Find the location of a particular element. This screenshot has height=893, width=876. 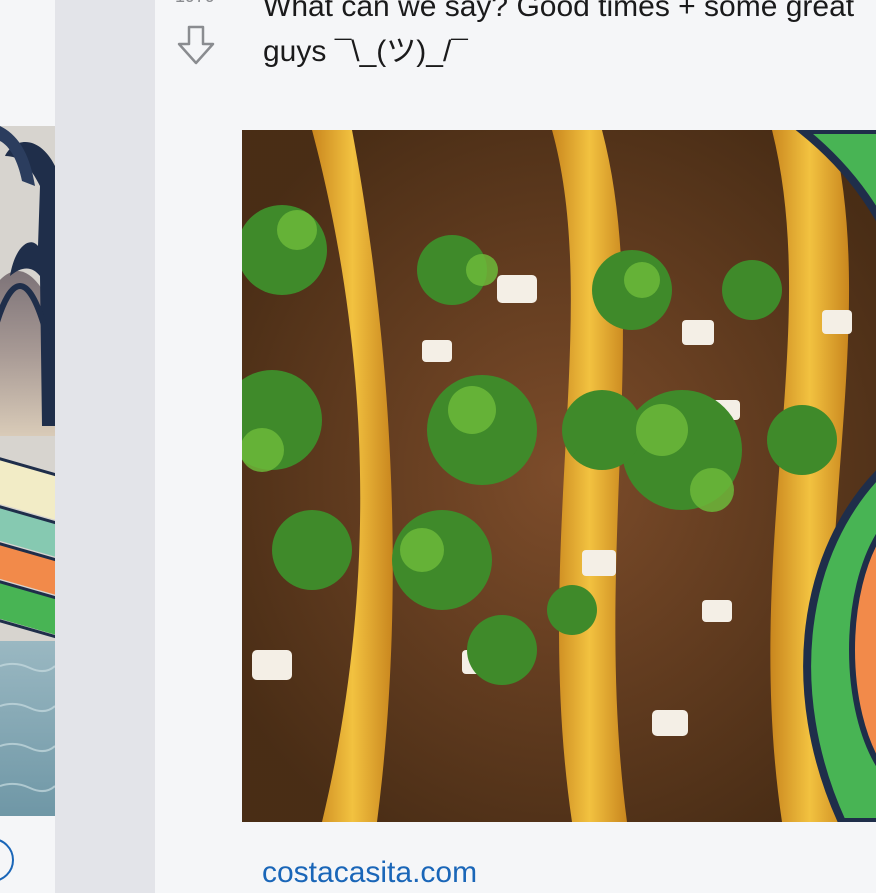

circle-action-icon is located at coordinates (7, 860).